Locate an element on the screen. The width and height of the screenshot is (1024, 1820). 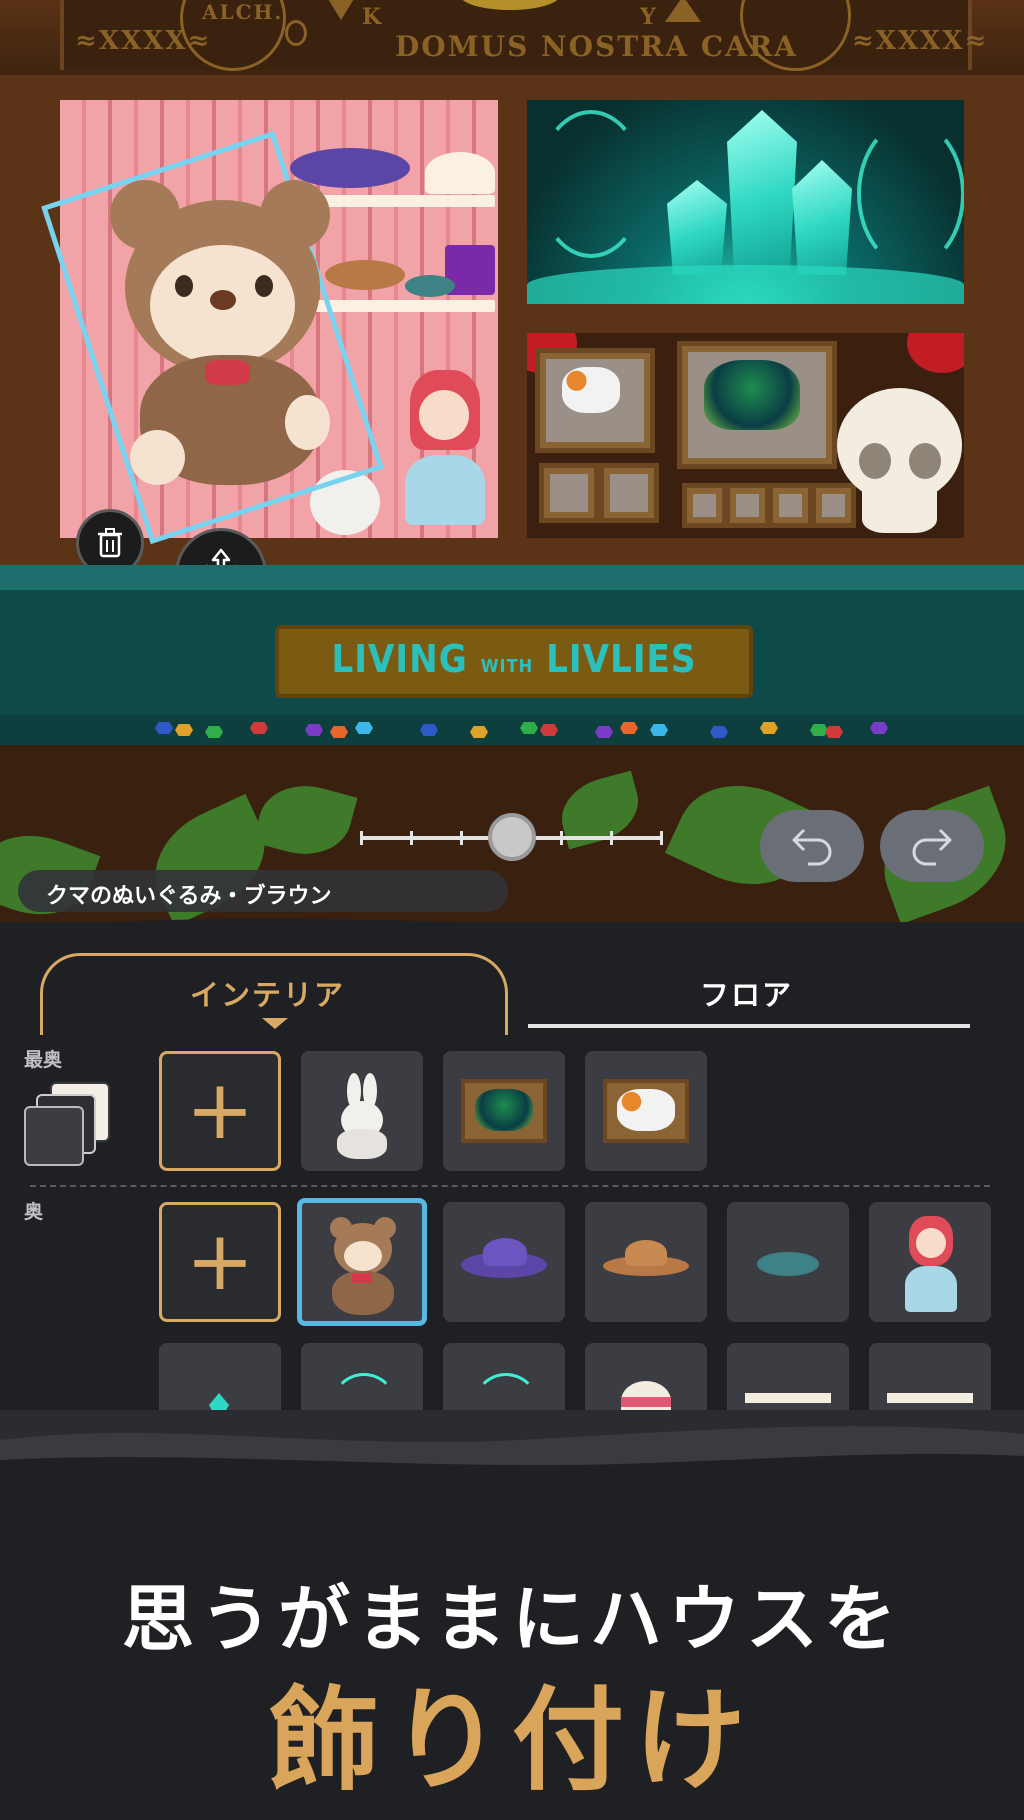
item-row-partial is located at coordinates (512, 1378).